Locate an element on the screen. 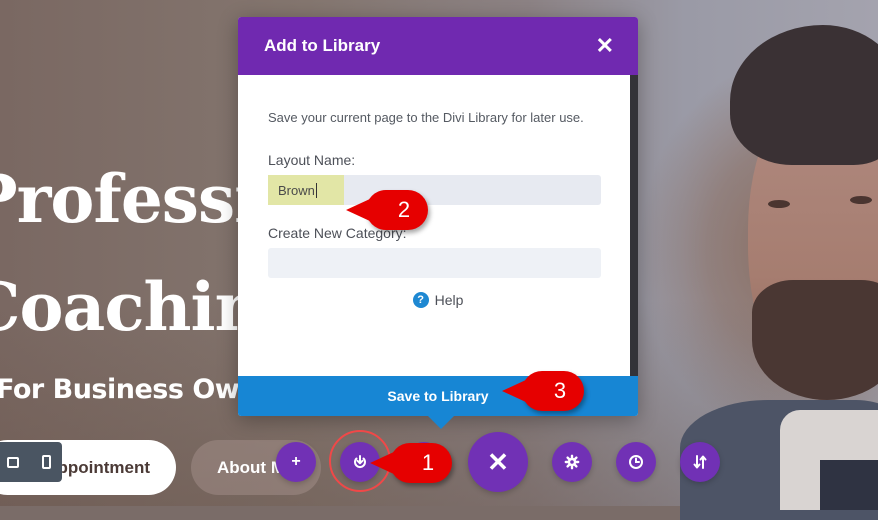 The width and height of the screenshot is (878, 520). save-to-library-label: Save to Library is located at coordinates (438, 396).